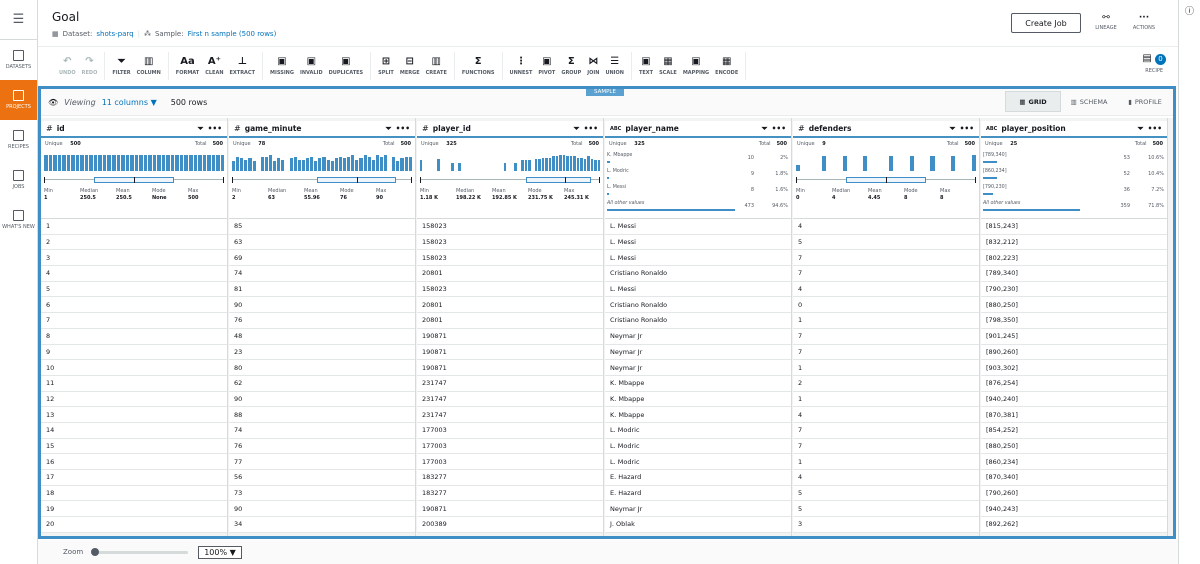 The height and width of the screenshot is (564, 1200). I want to click on table-cell: 85, so click(322, 227).